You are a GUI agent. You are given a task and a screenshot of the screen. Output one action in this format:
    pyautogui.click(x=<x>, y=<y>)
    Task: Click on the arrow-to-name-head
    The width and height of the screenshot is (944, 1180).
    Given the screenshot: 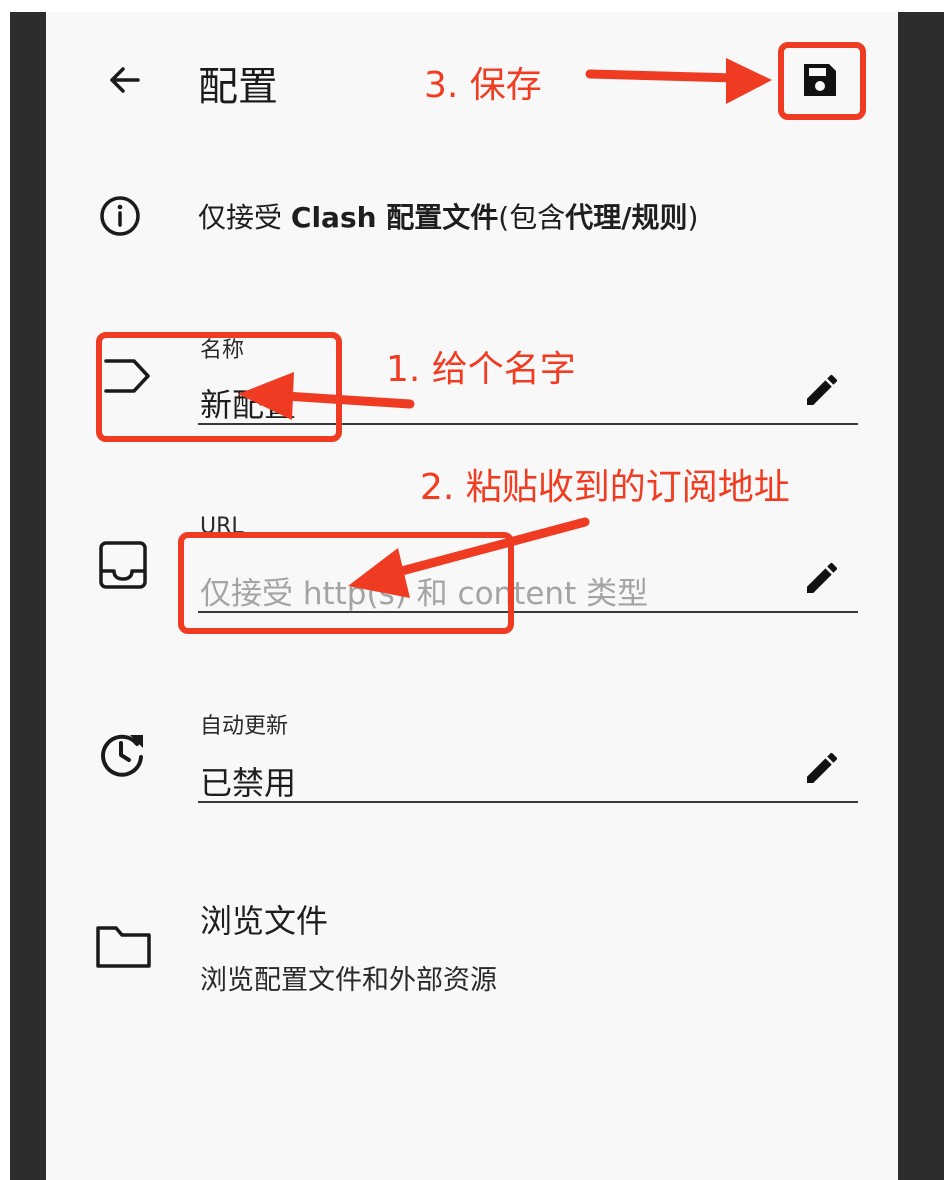 What is the action you would take?
    pyautogui.click(x=266, y=396)
    